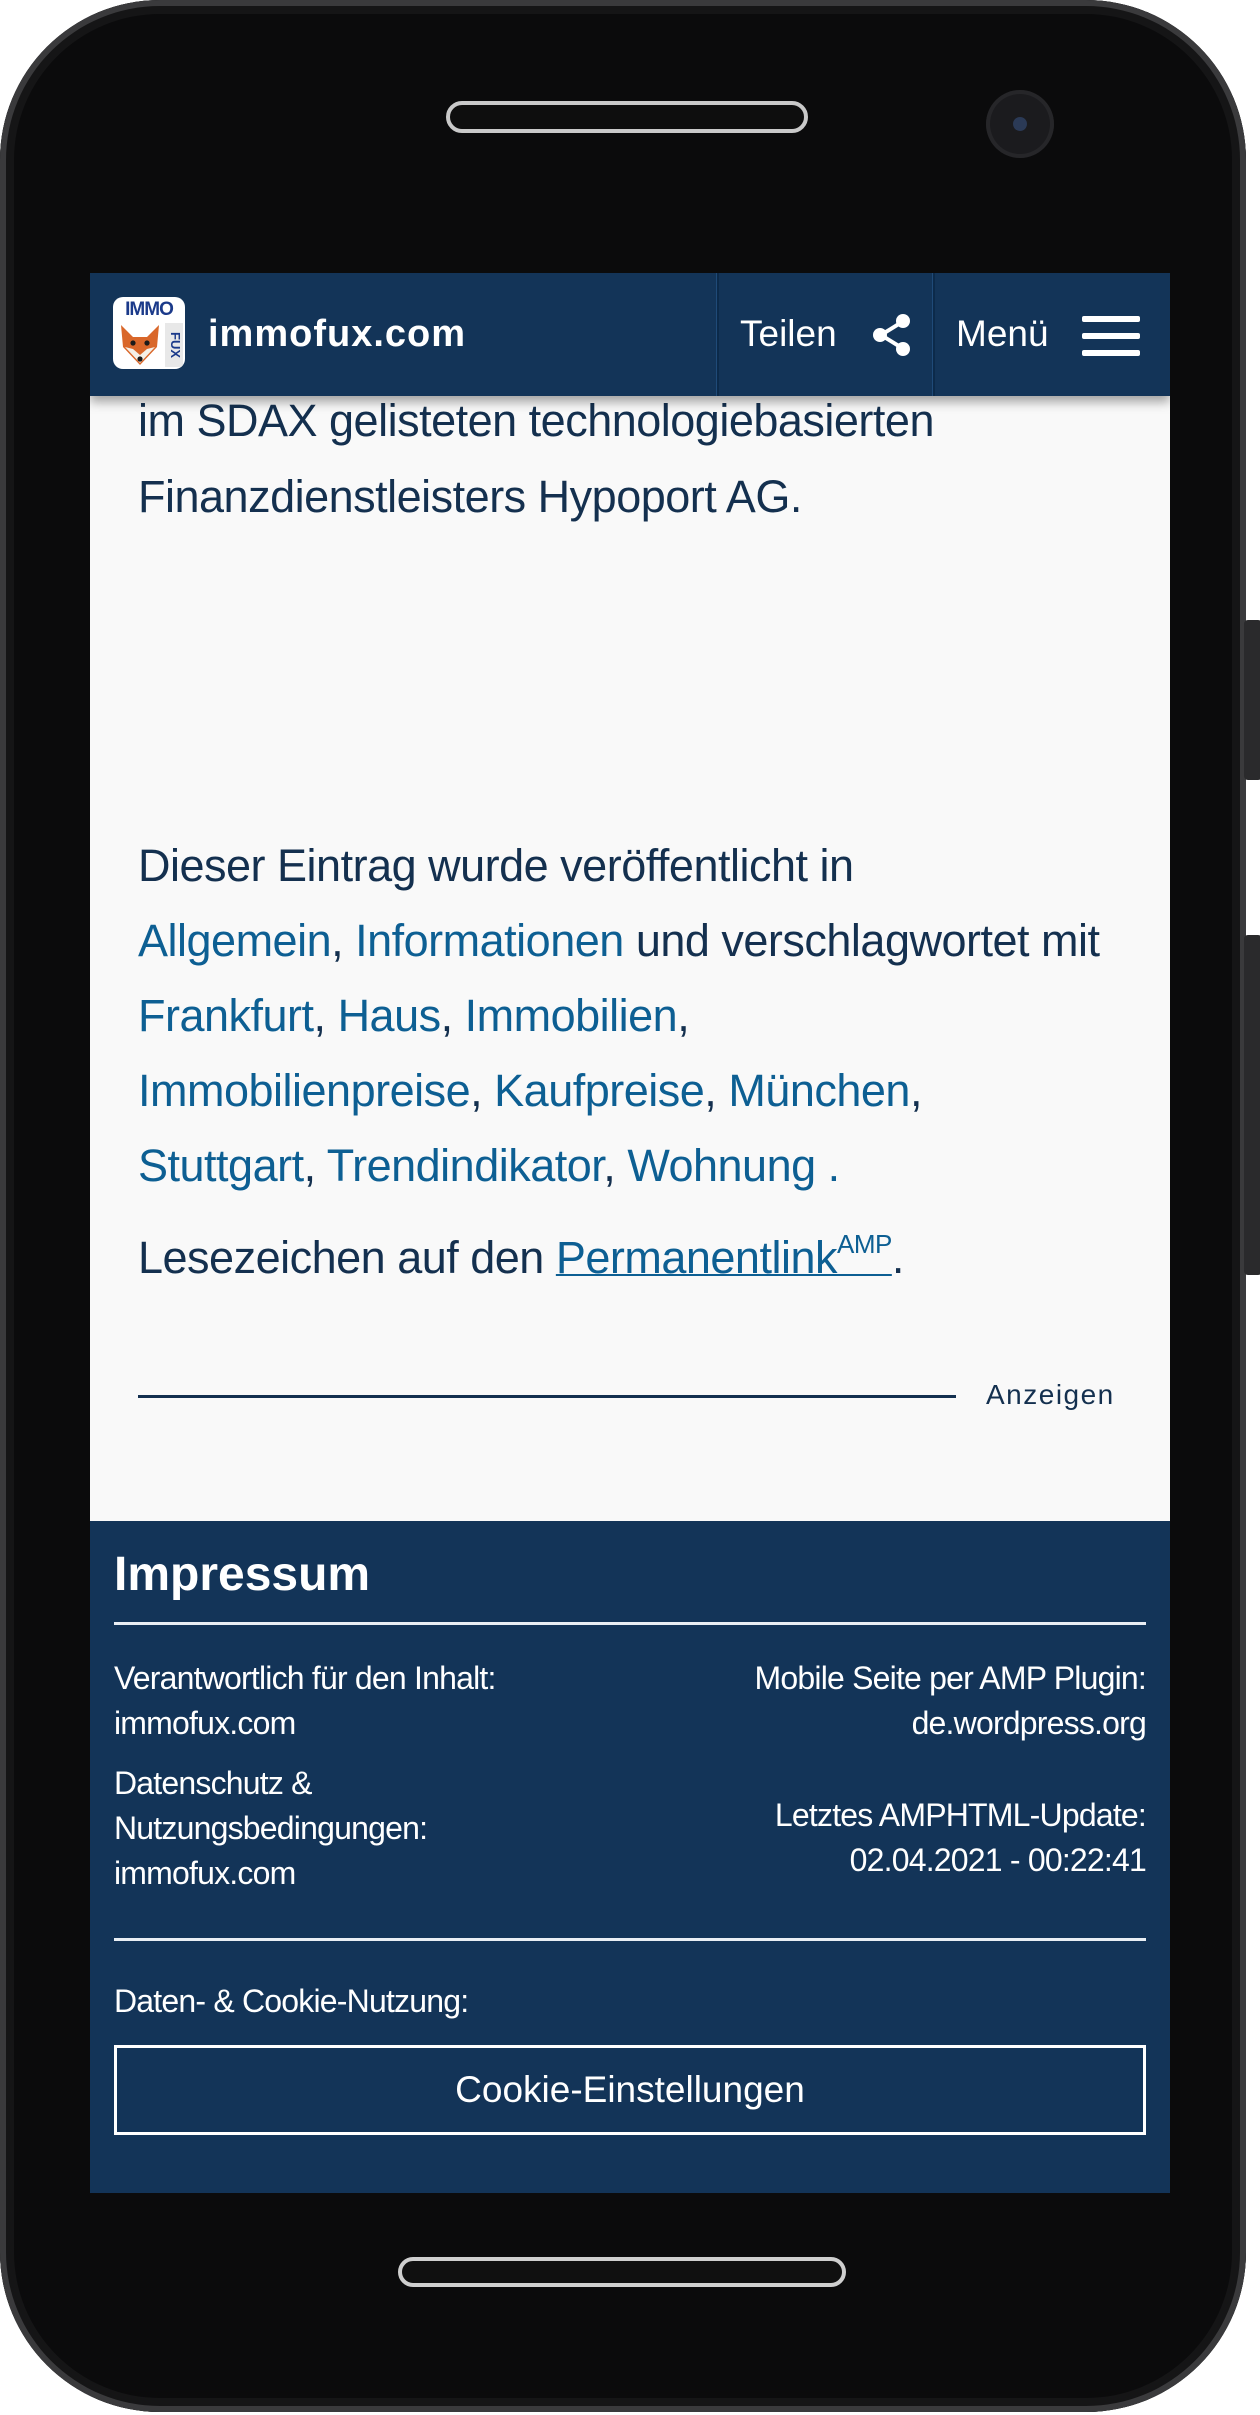  Describe the element at coordinates (998, 1860) in the screenshot. I see `amphtml-update-value: 02.04.2021 - 00:22:41` at that location.